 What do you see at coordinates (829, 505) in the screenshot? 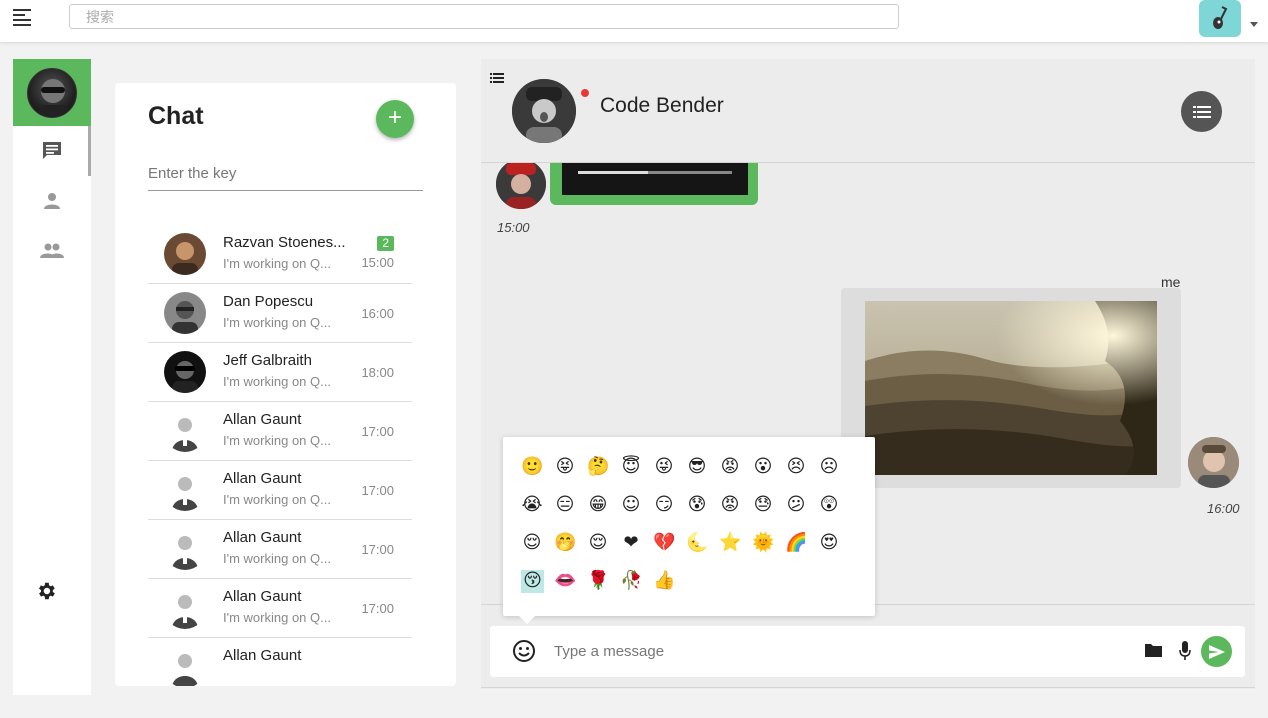
I see `emoji-option: 😲` at bounding box center [829, 505].